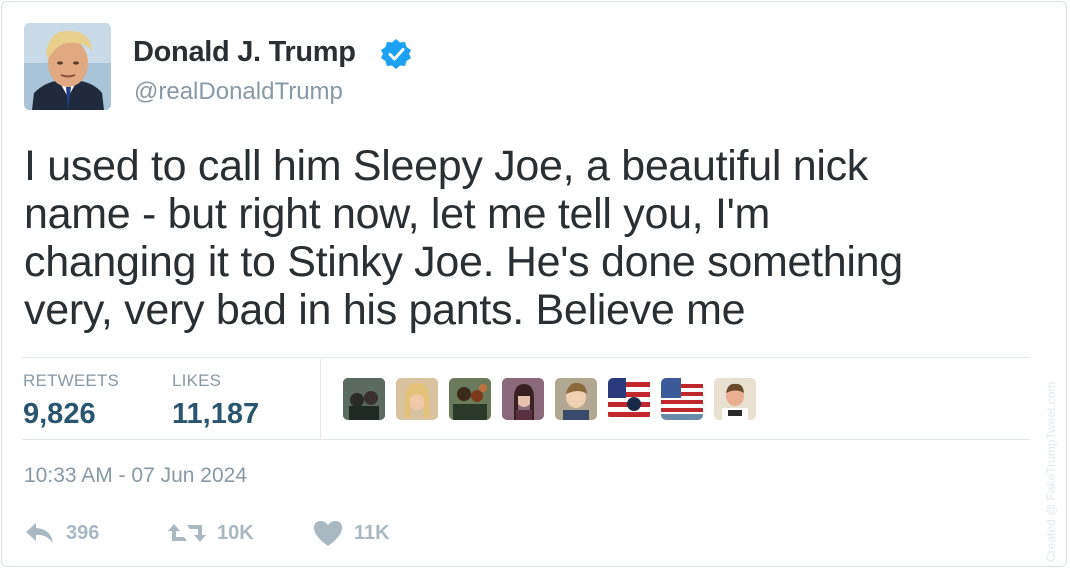 The image size is (1070, 570). What do you see at coordinates (59, 414) in the screenshot?
I see `retweets-count: 9,826` at bounding box center [59, 414].